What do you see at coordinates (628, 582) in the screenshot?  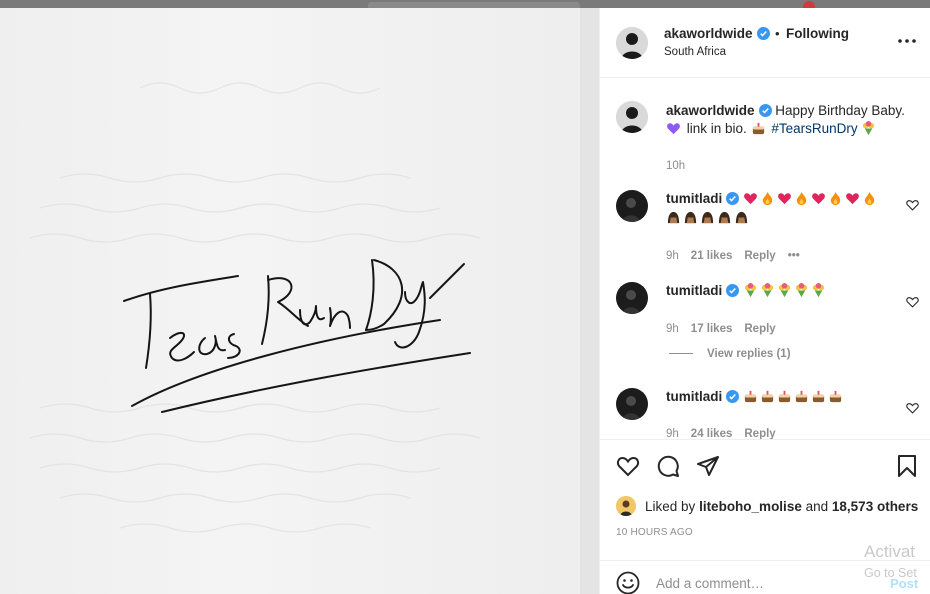 I see `emoji-icon` at bounding box center [628, 582].